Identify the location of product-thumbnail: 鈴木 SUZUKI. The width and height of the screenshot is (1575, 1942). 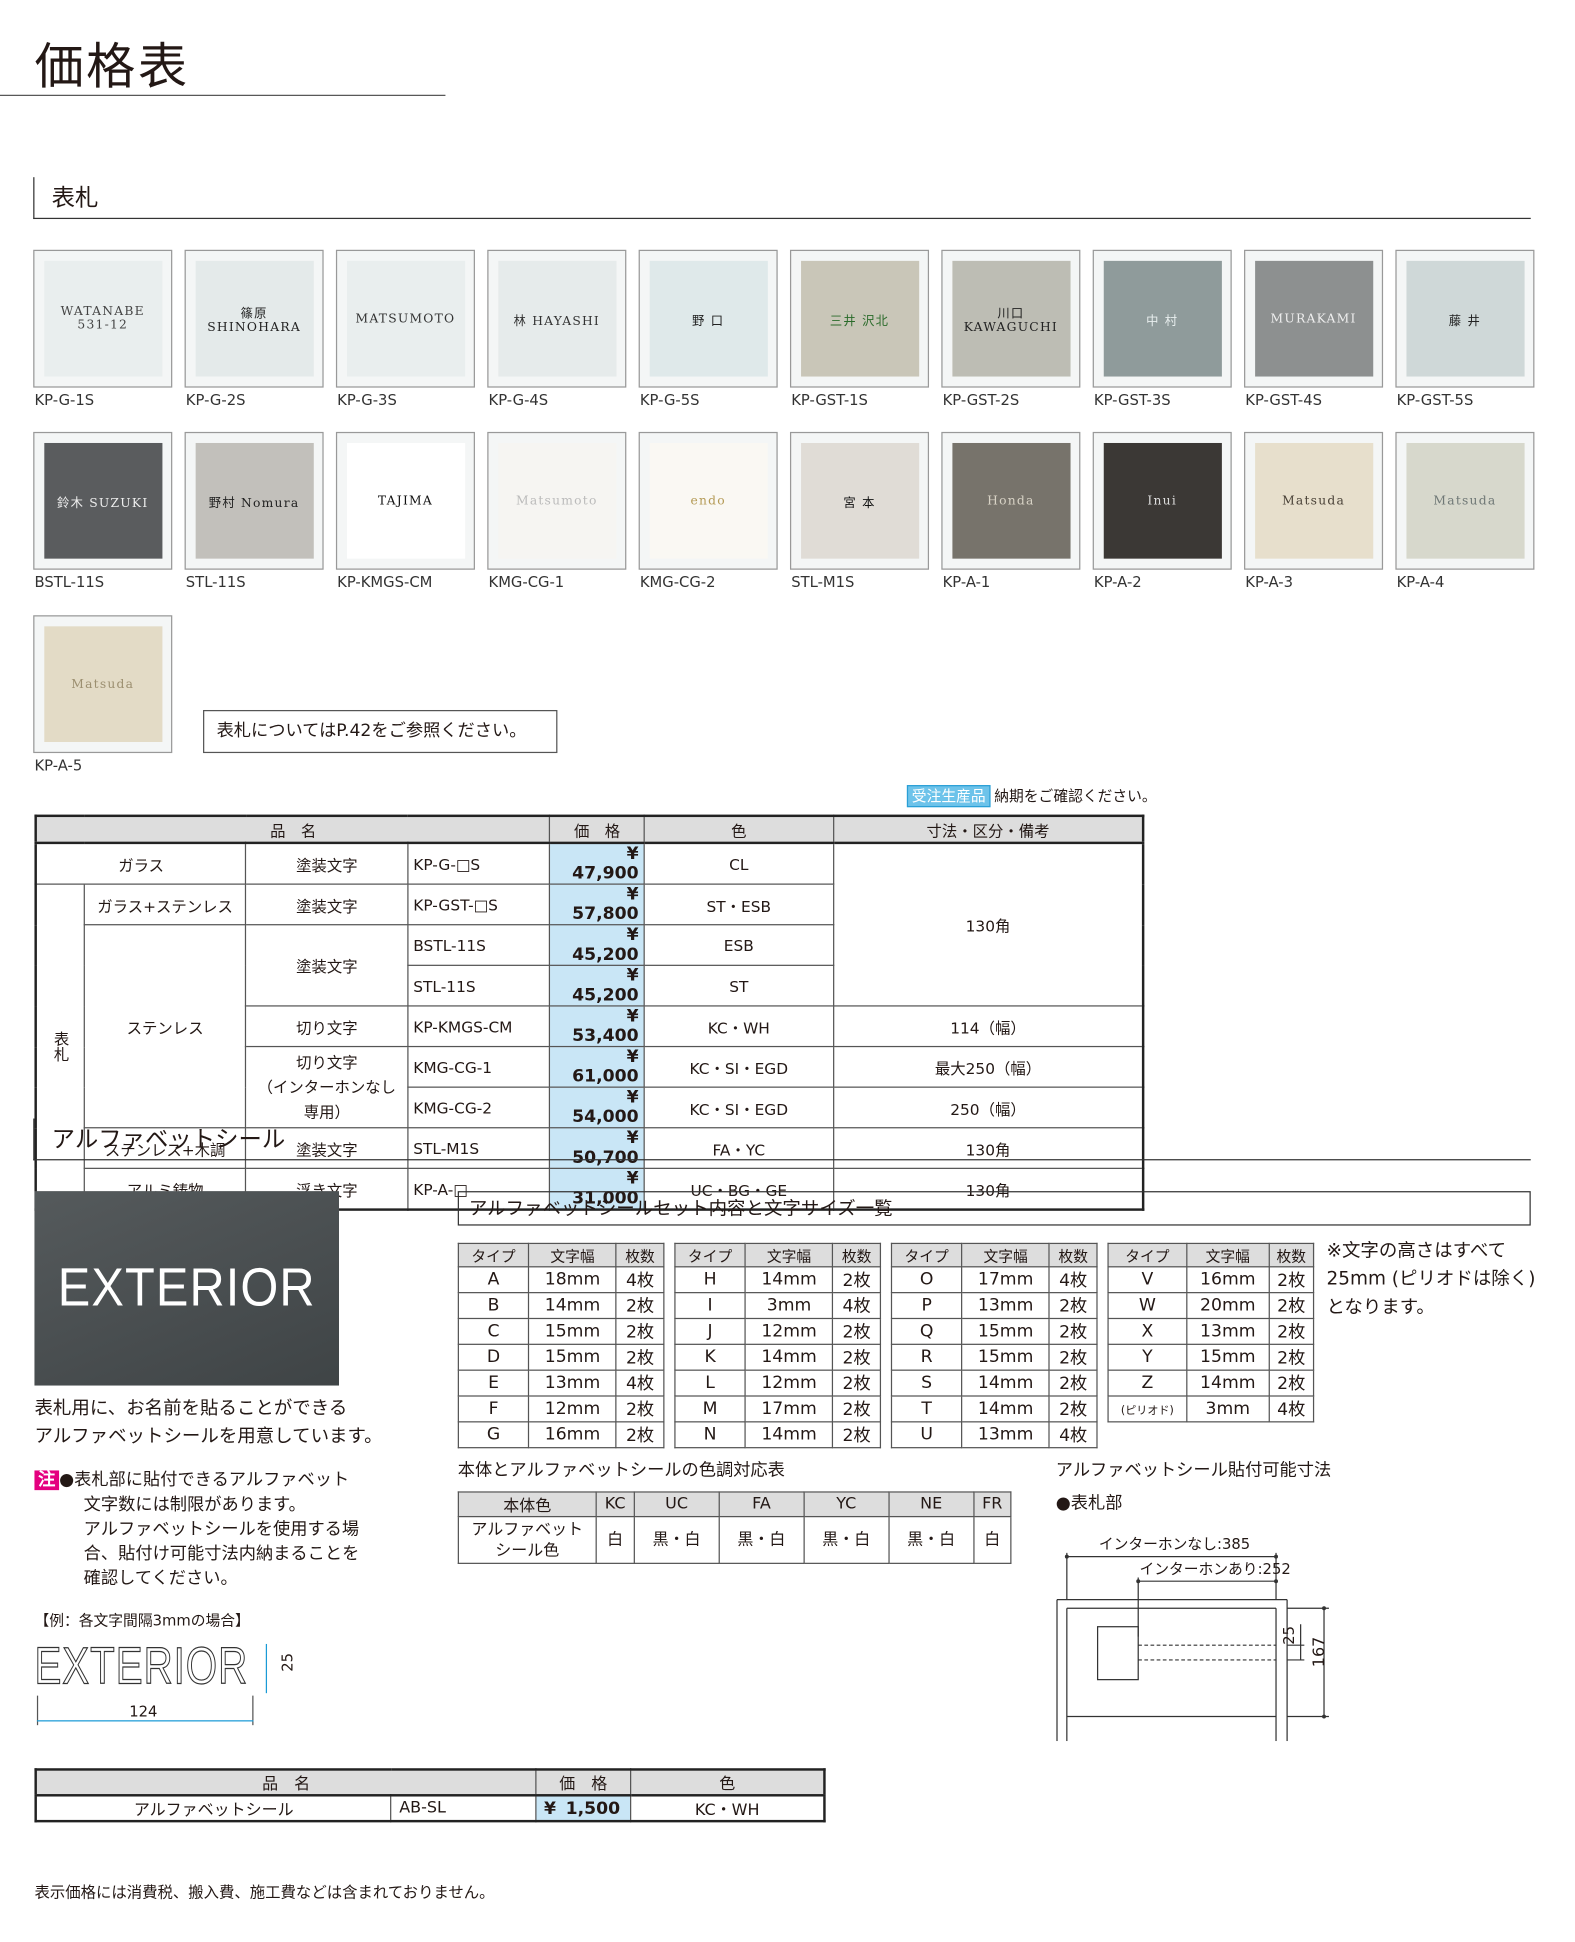
(103, 500).